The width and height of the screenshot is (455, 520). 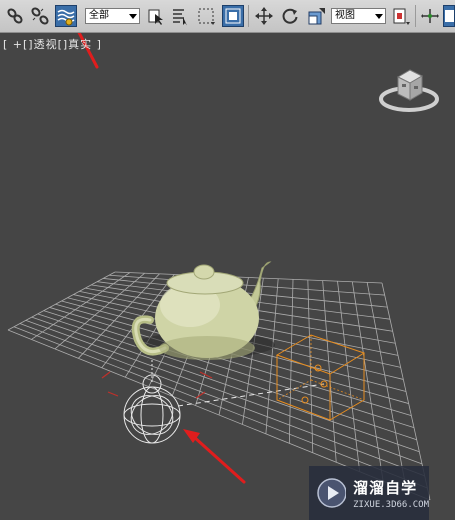 I want to click on link-button, so click(x=15, y=16).